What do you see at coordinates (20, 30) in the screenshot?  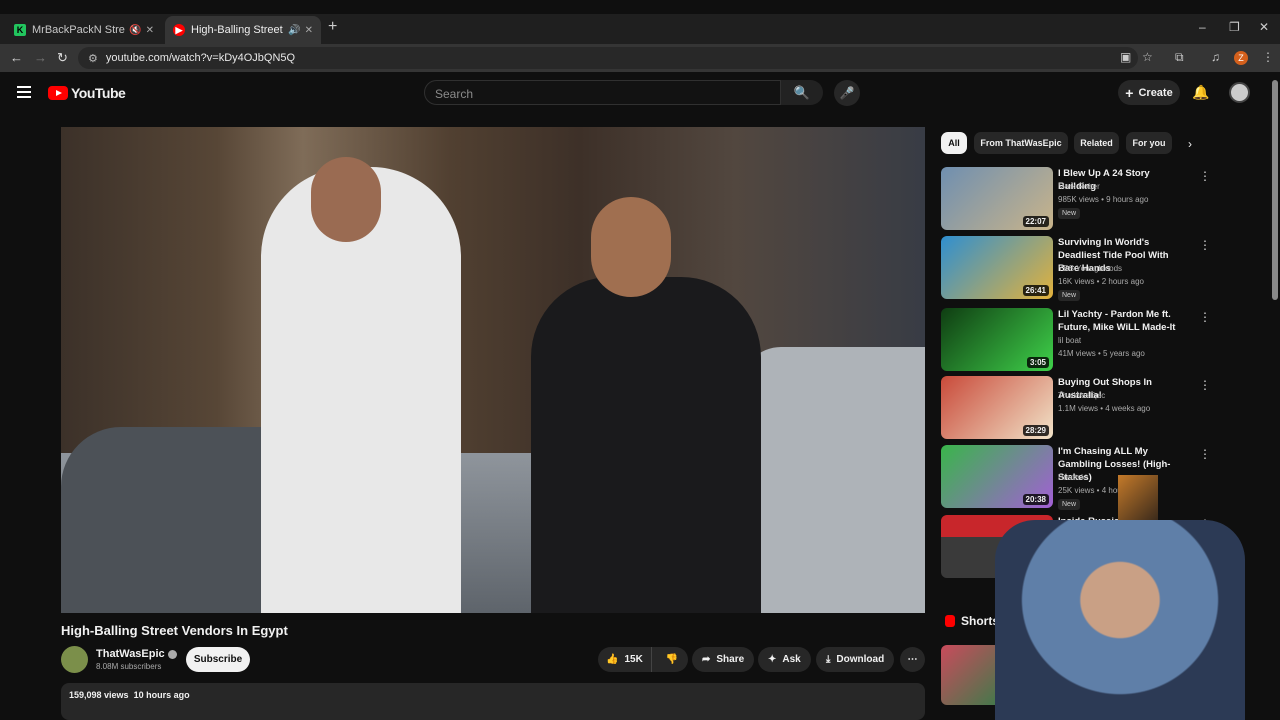 I see `kick-favicon-icon: K` at bounding box center [20, 30].